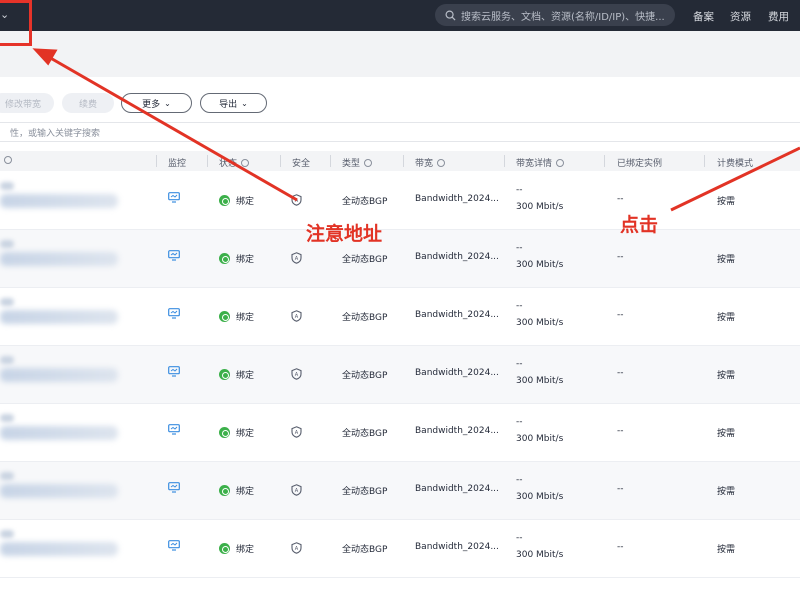 The height and width of the screenshot is (600, 800). What do you see at coordinates (735, 179) in the screenshot?
I see `arrow-to-right` at bounding box center [735, 179].